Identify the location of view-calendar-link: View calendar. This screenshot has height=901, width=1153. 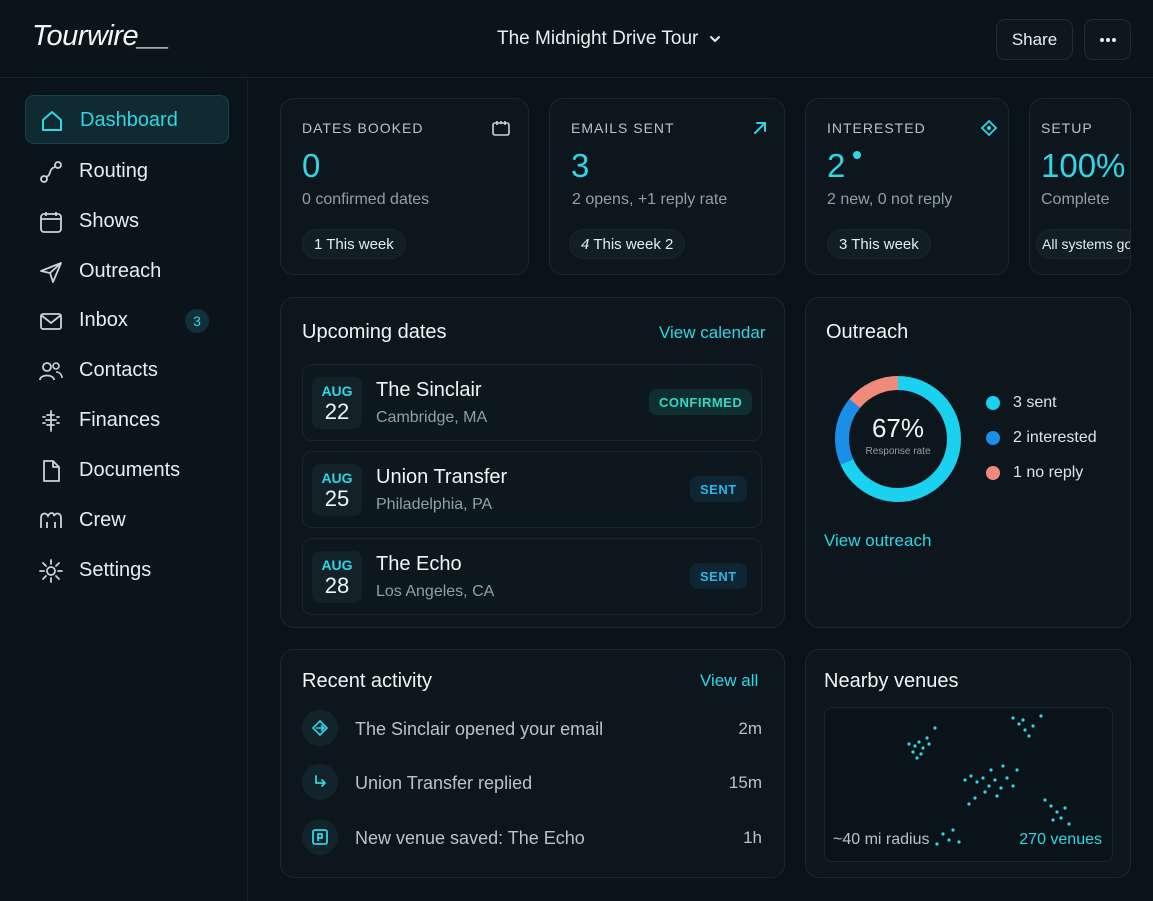
(712, 333).